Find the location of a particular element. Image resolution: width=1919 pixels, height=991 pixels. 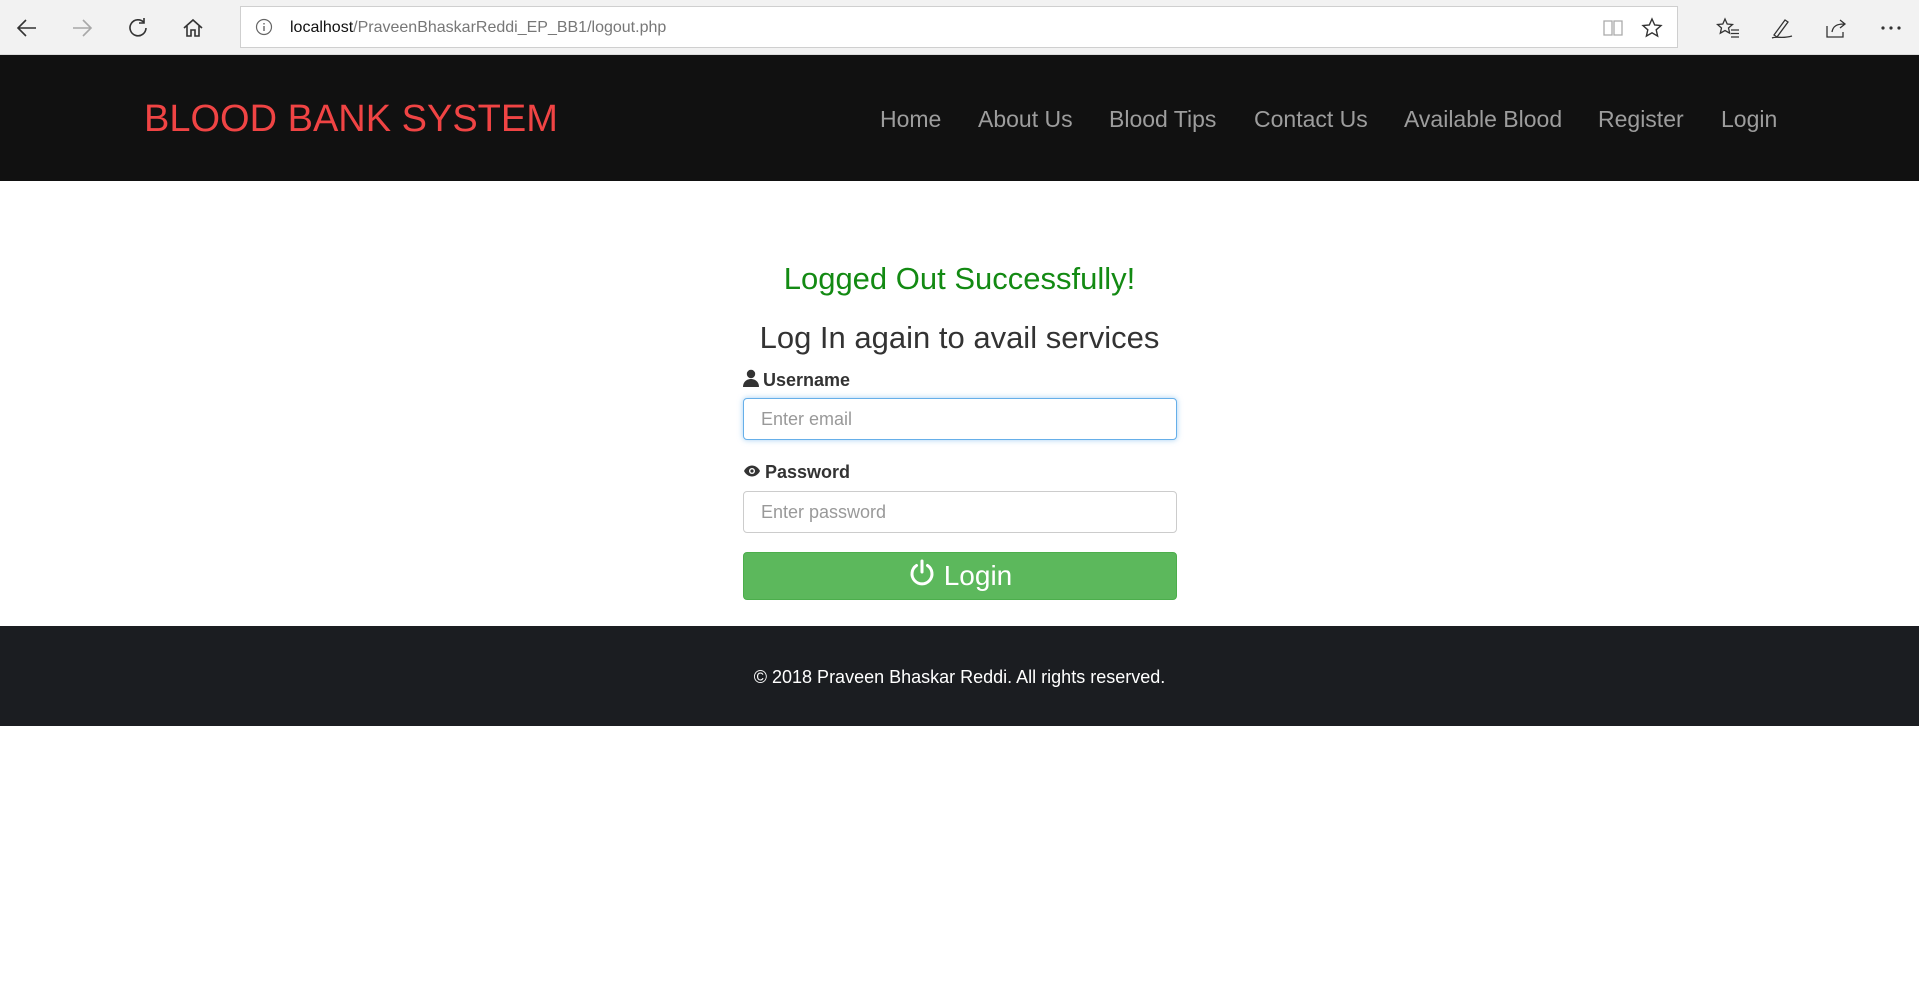

eye-icon is located at coordinates (754, 472).